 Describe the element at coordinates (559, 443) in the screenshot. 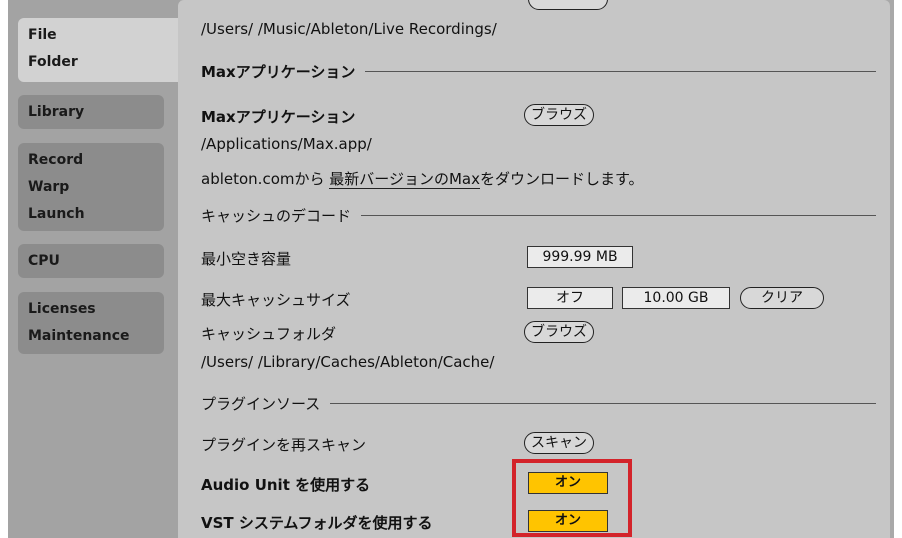

I see `plugin-rescan-button: スキャン` at that location.